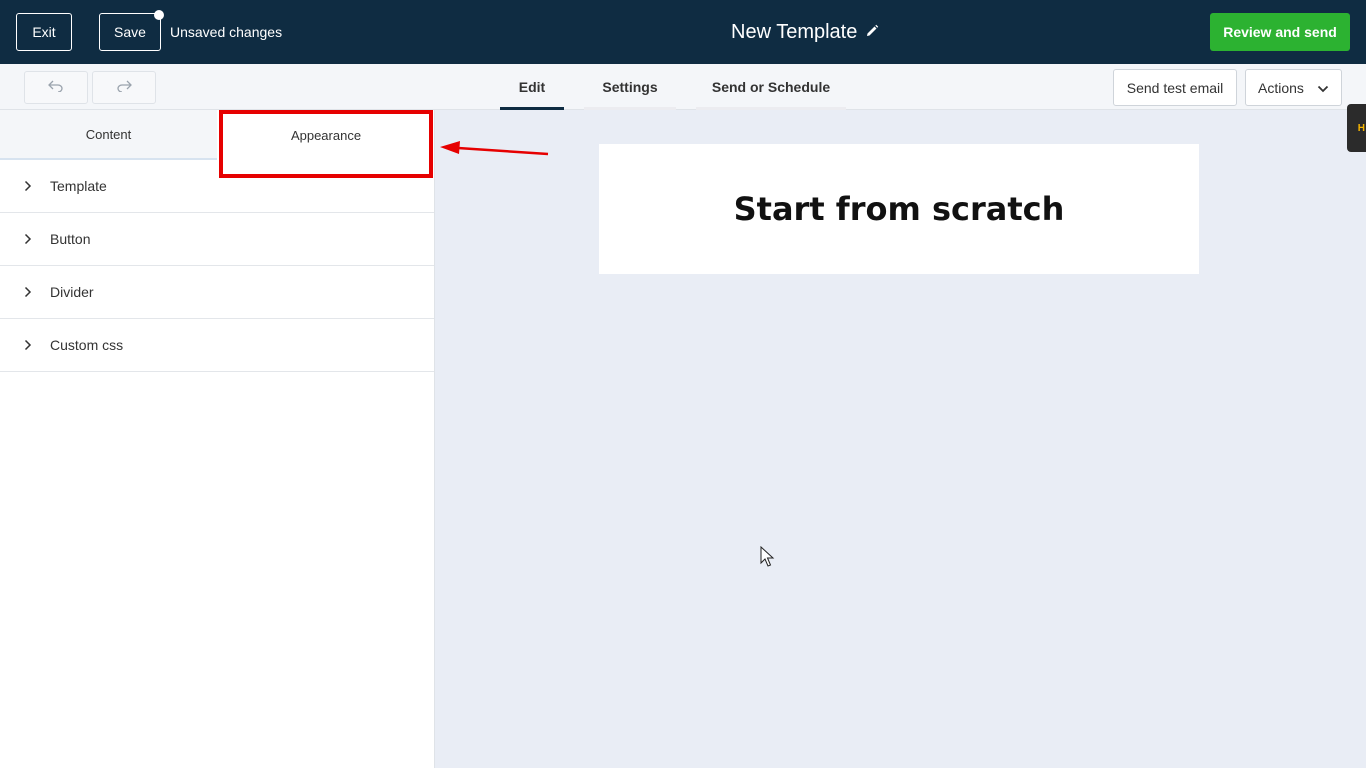 The width and height of the screenshot is (1366, 768). I want to click on send-test-email-button: Send test email, so click(1175, 87).